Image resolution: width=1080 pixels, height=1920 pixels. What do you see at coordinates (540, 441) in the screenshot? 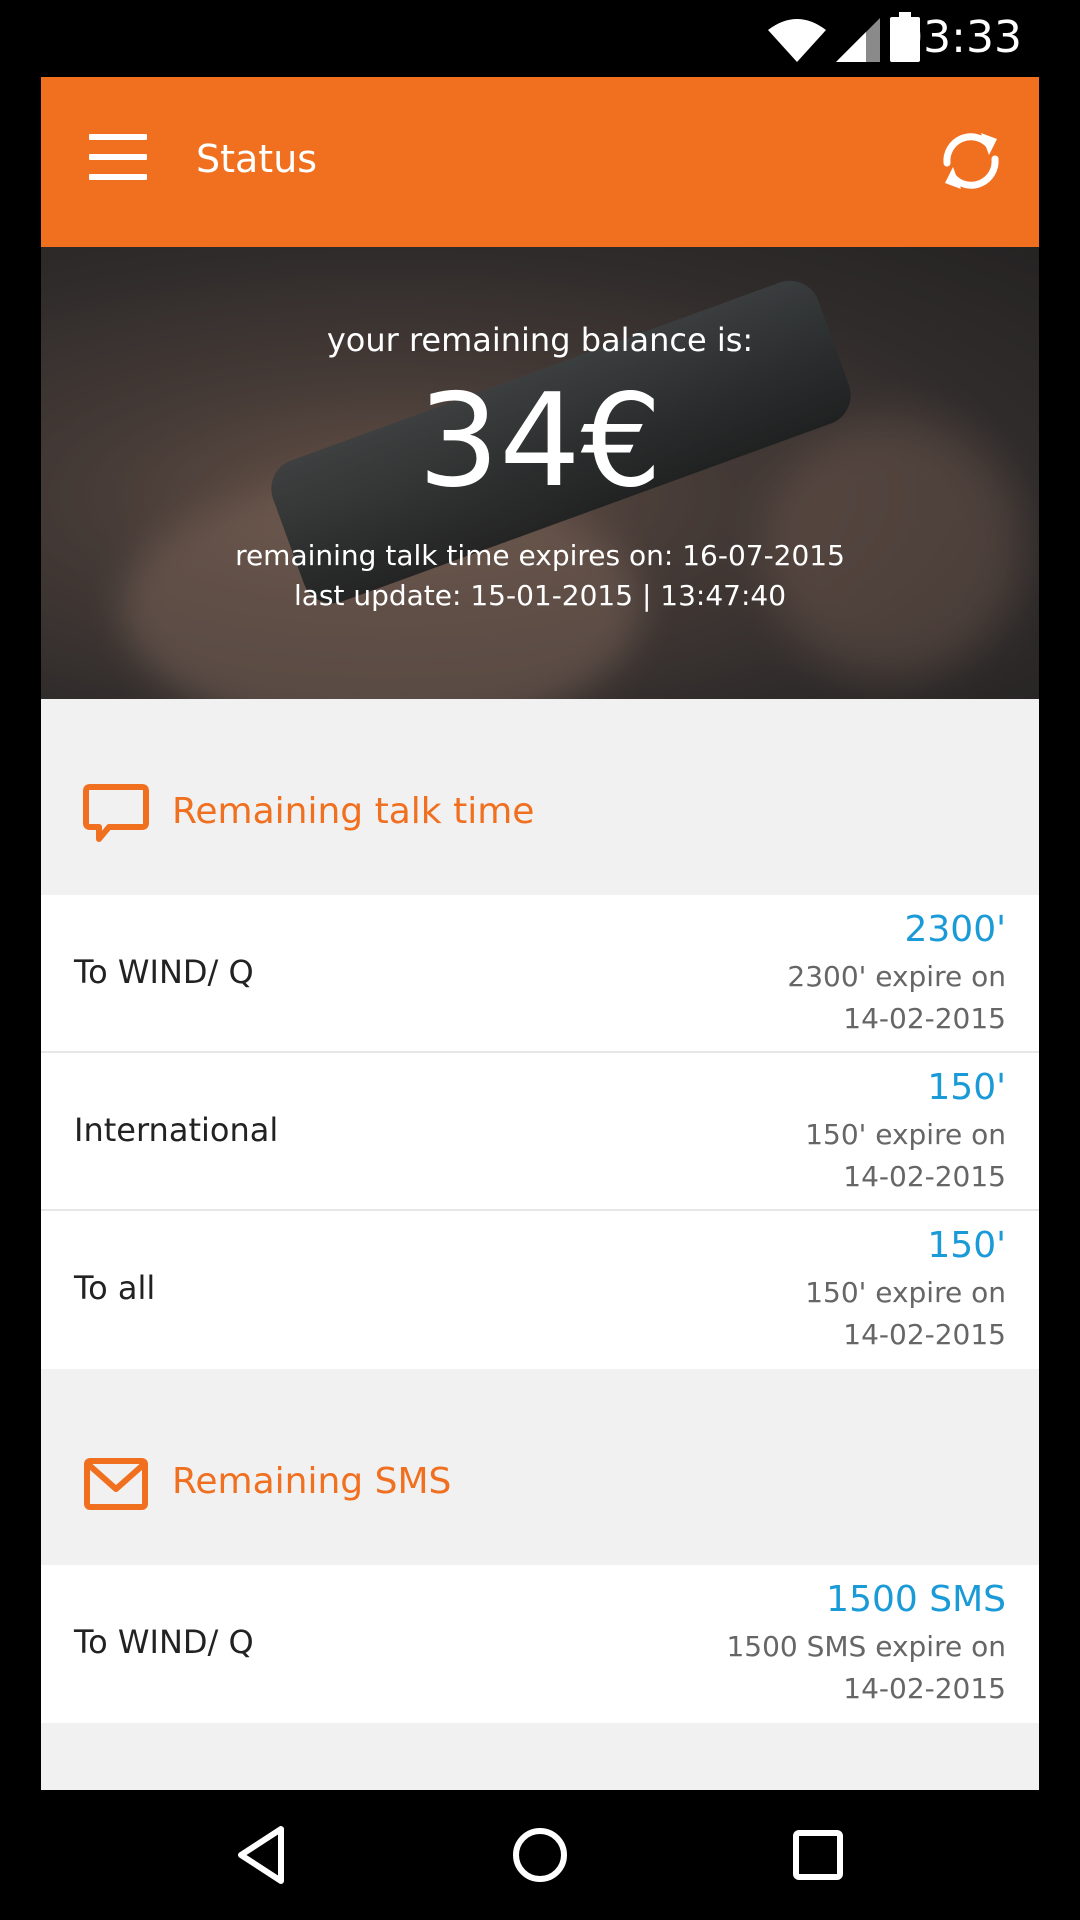
I see `balance-amount: 34€` at bounding box center [540, 441].